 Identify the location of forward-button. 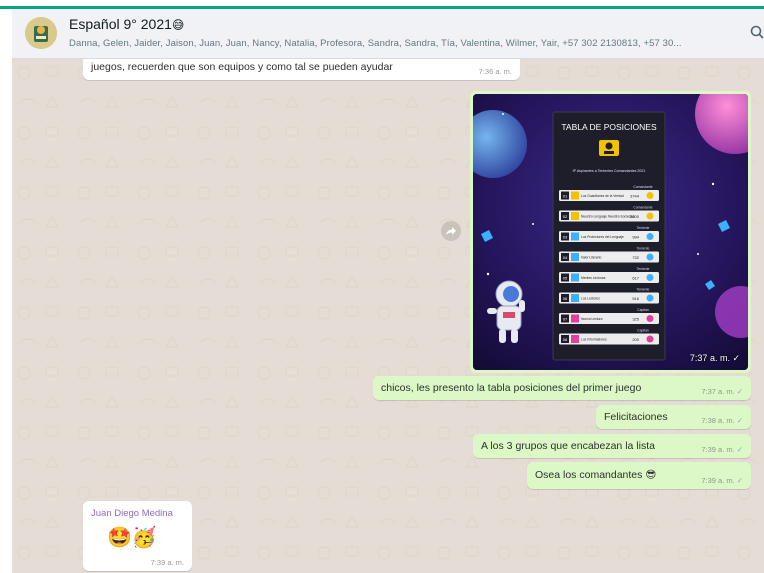
(451, 231).